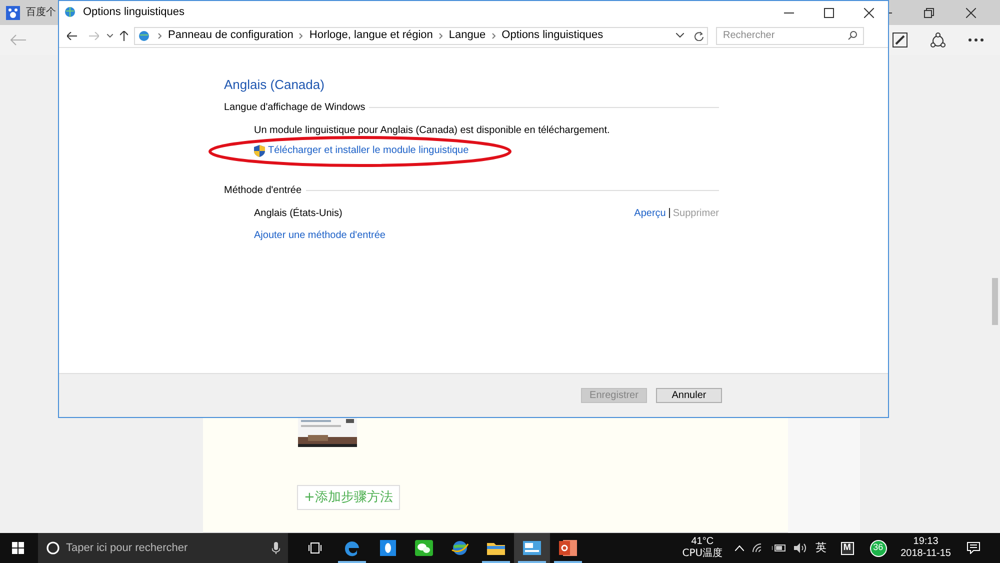  What do you see at coordinates (124, 35) in the screenshot?
I see `up-icon` at bounding box center [124, 35].